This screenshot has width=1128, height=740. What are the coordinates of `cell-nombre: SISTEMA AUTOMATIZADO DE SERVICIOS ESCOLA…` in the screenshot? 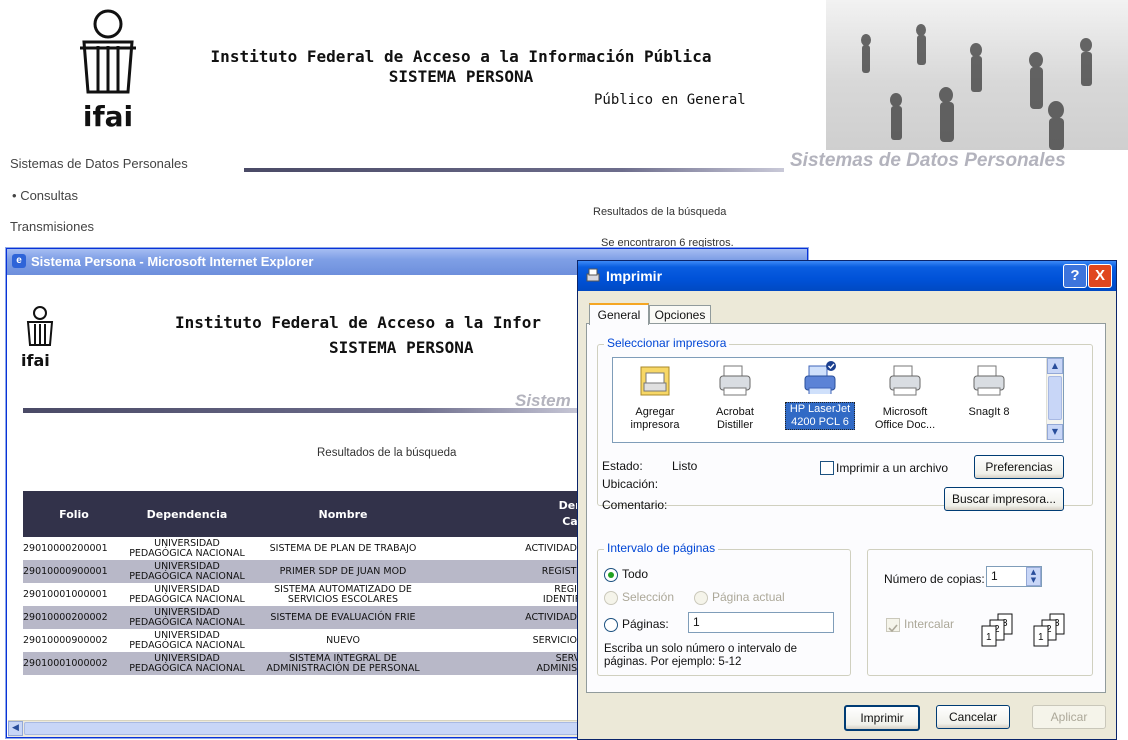 It's located at (343, 594).